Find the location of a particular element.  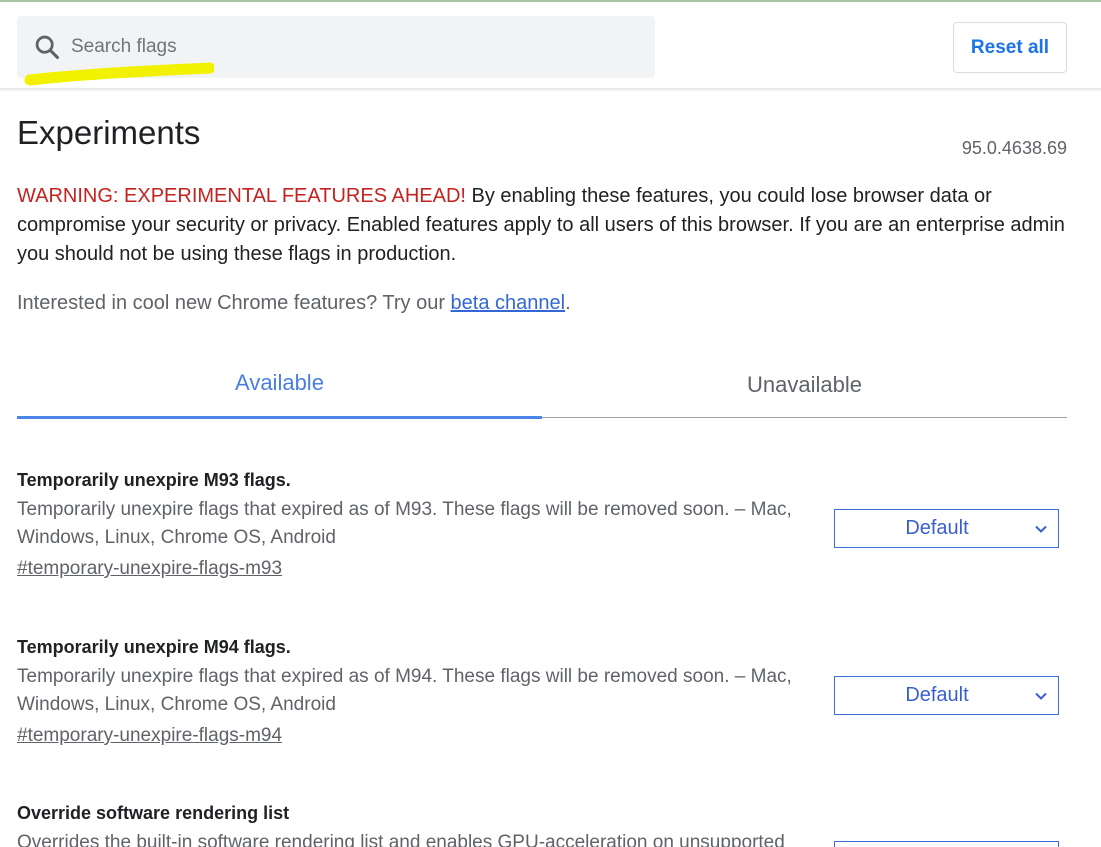

page-title: Experiments is located at coordinates (109, 132).